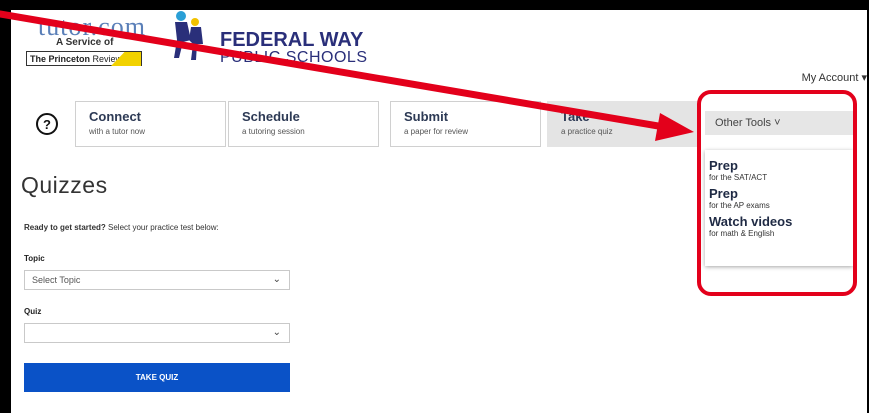 The image size is (869, 413). I want to click on tab-submit-sub: a paper for review, so click(436, 131).